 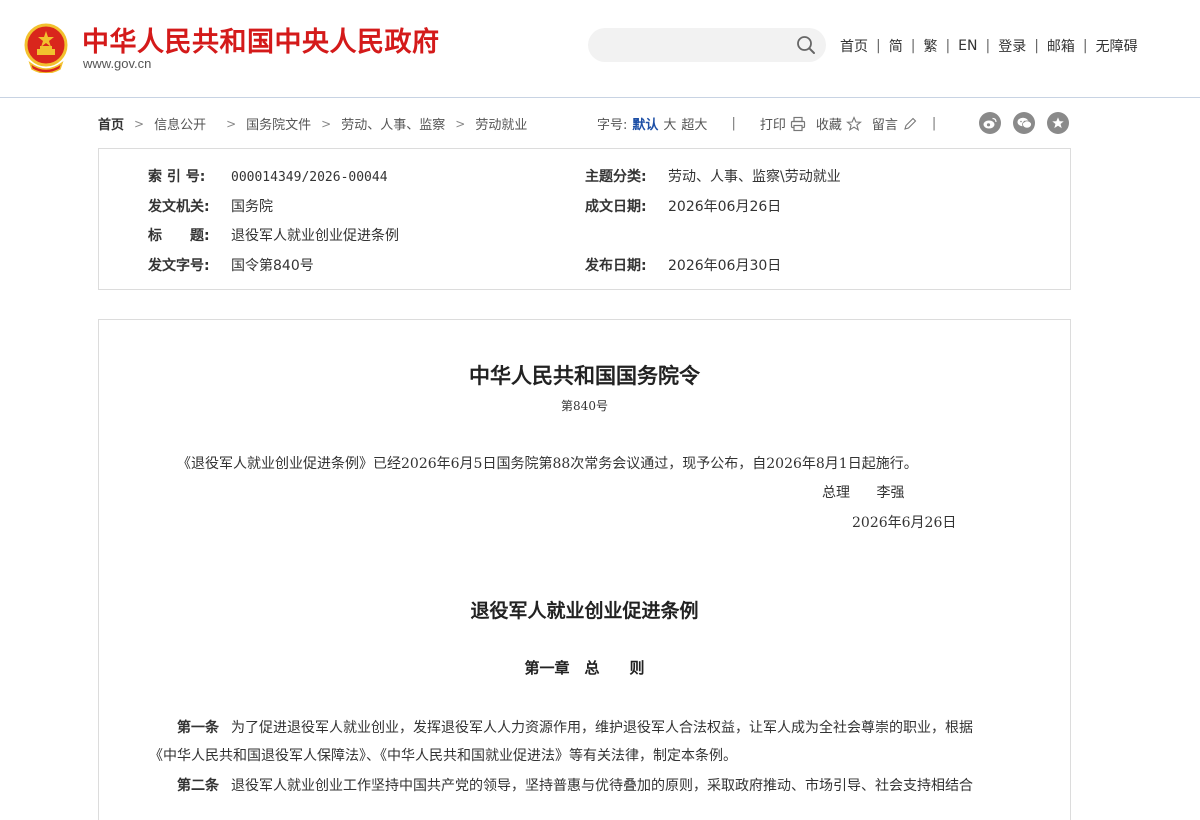 I want to click on info-value: 劳动、人事、监察\劳动就业, so click(x=754, y=177).